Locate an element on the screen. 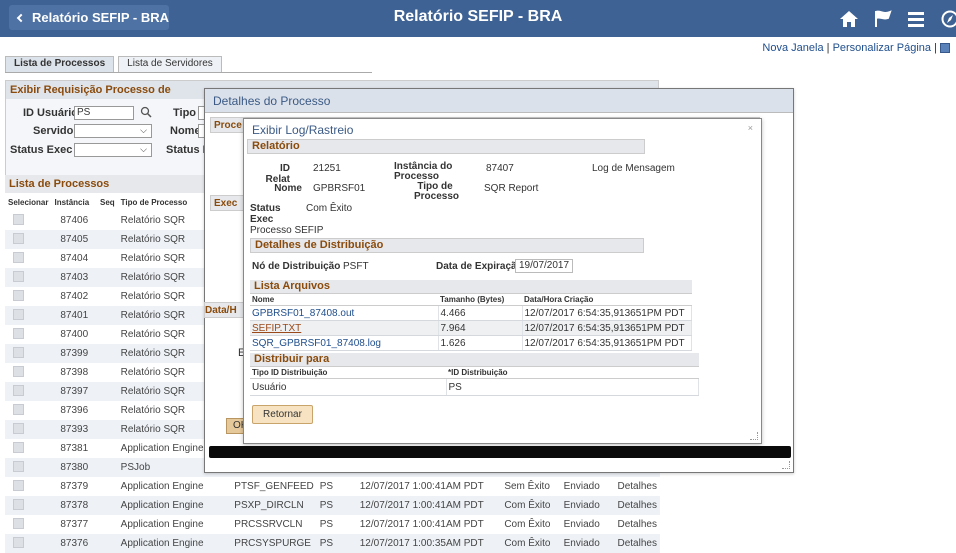  instancia-cell: 87378 is located at coordinates (74, 505).